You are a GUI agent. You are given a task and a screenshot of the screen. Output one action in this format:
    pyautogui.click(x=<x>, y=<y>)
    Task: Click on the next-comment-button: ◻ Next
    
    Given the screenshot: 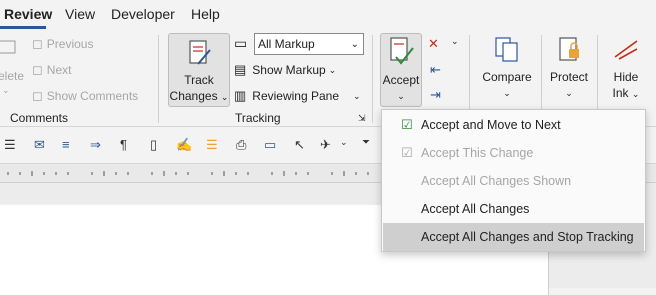 What is the action you would take?
    pyautogui.click(x=51, y=70)
    